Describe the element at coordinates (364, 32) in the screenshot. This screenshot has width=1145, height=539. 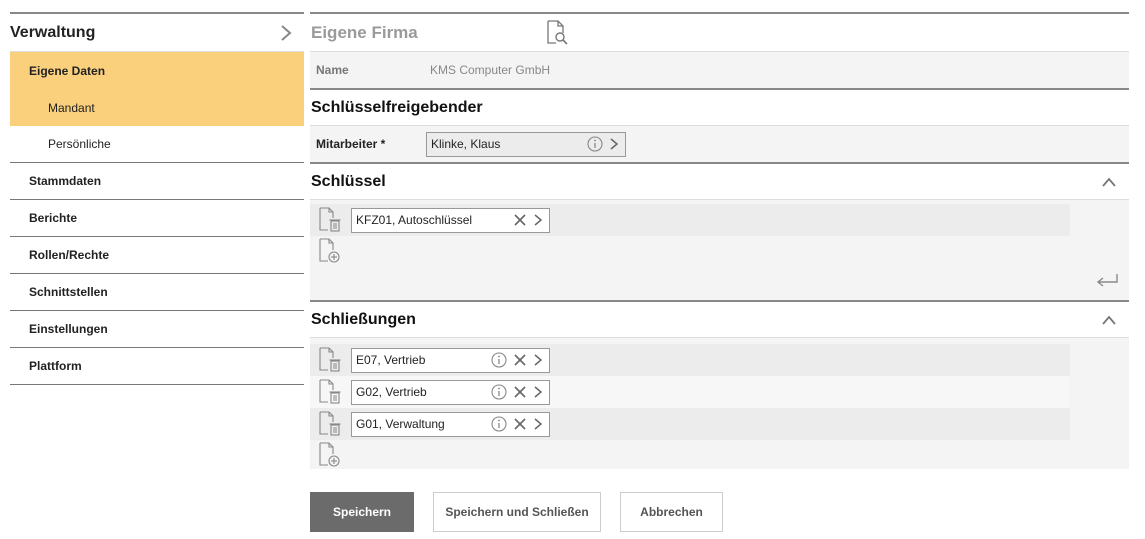
I see `page-title: Eigene Firma` at that location.